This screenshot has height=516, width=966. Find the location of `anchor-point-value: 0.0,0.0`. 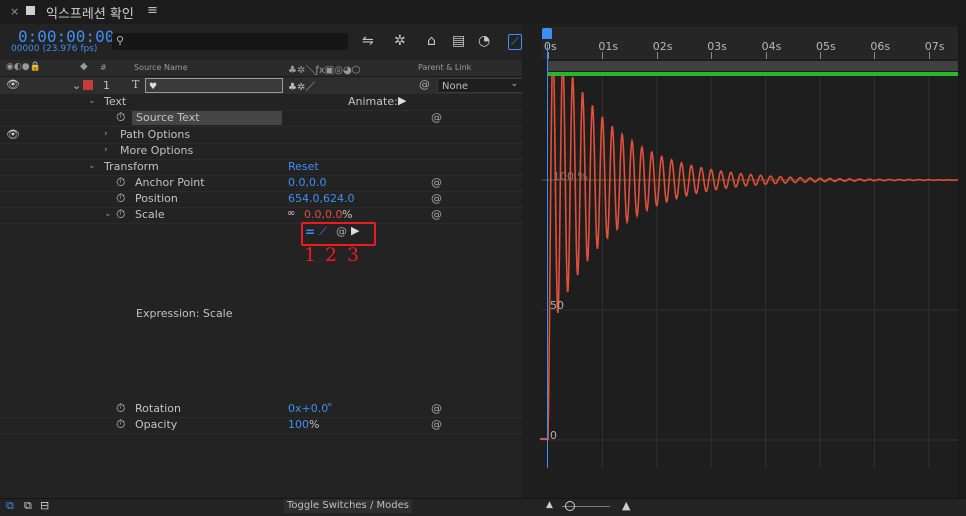

anchor-point-value: 0.0,0.0 is located at coordinates (307, 182).